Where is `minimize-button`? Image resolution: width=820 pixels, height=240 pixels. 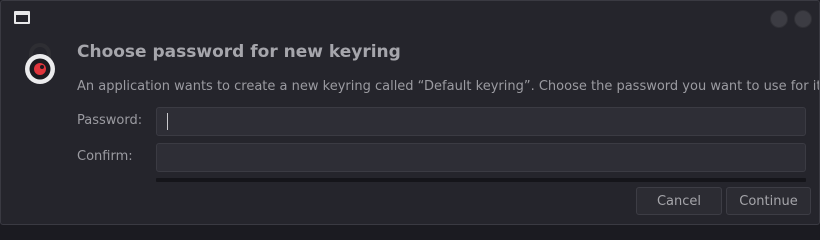
minimize-button is located at coordinates (779, 19).